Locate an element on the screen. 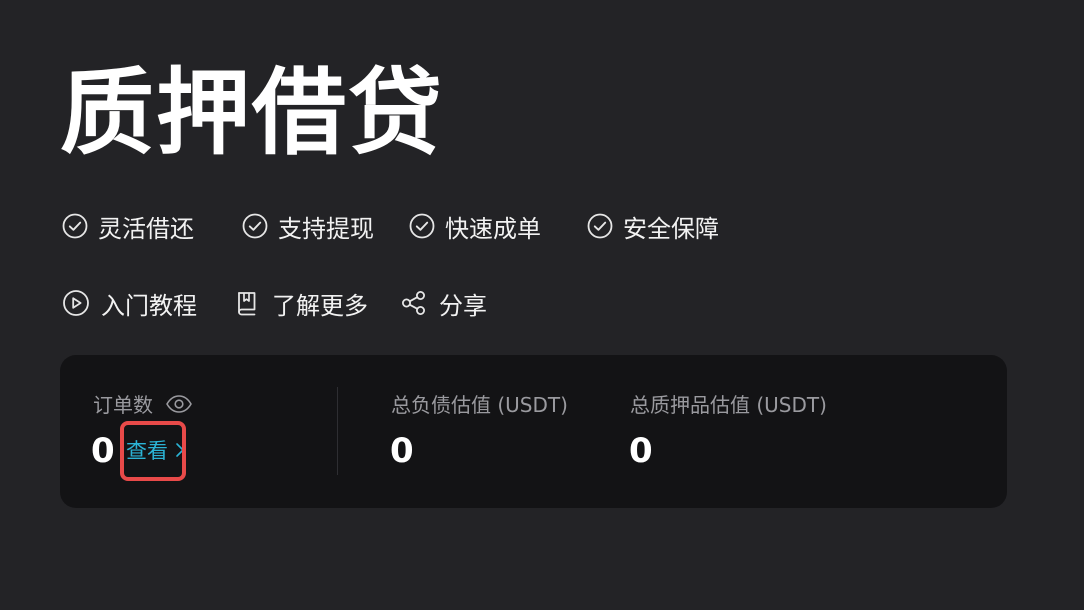 The image size is (1084, 610). view-orders-link: 查看 is located at coordinates (156, 450).